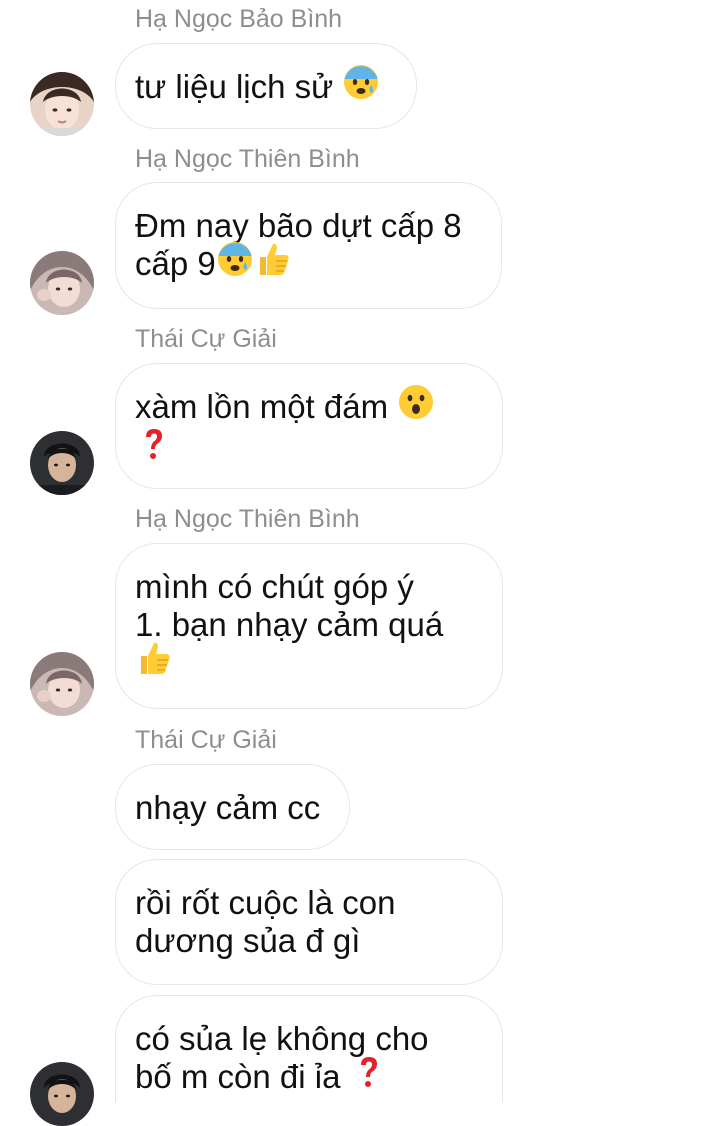  What do you see at coordinates (262, 406) in the screenshot?
I see `message-text: xàm lồn một đám` at bounding box center [262, 406].